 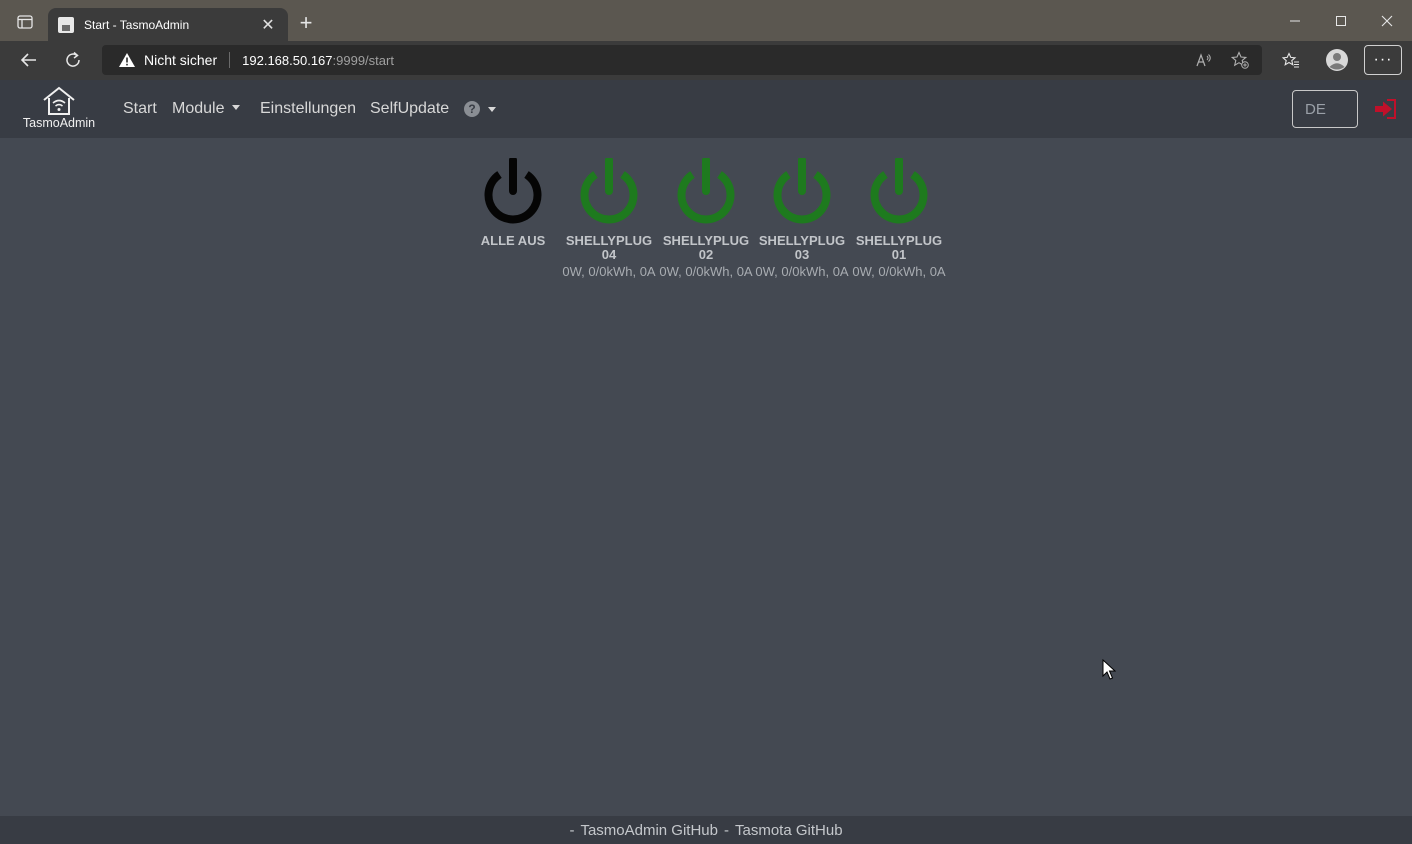 I want to click on back-button, so click(x=29, y=60).